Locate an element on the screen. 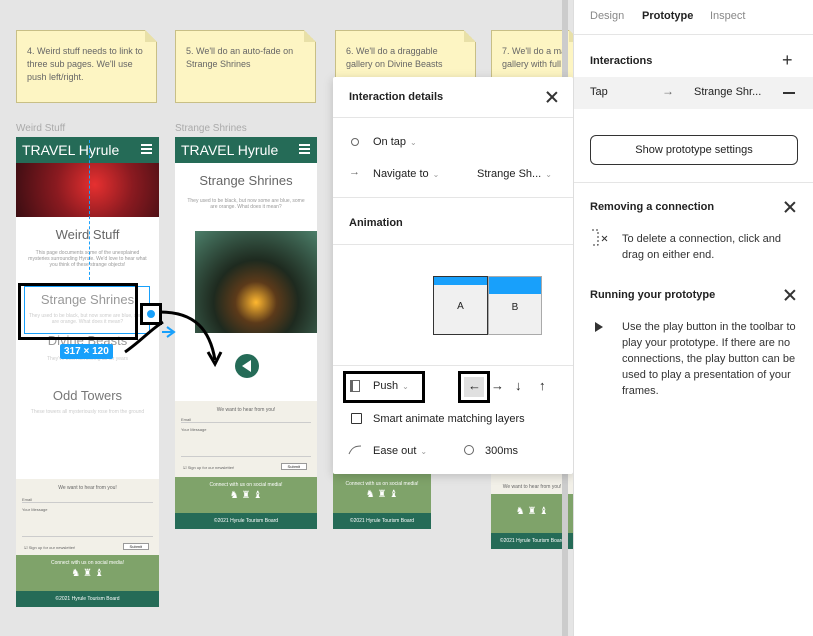 This screenshot has height=636, width=813. destination-dropdown: Strange Sh... ⌄ is located at coordinates (514, 174).